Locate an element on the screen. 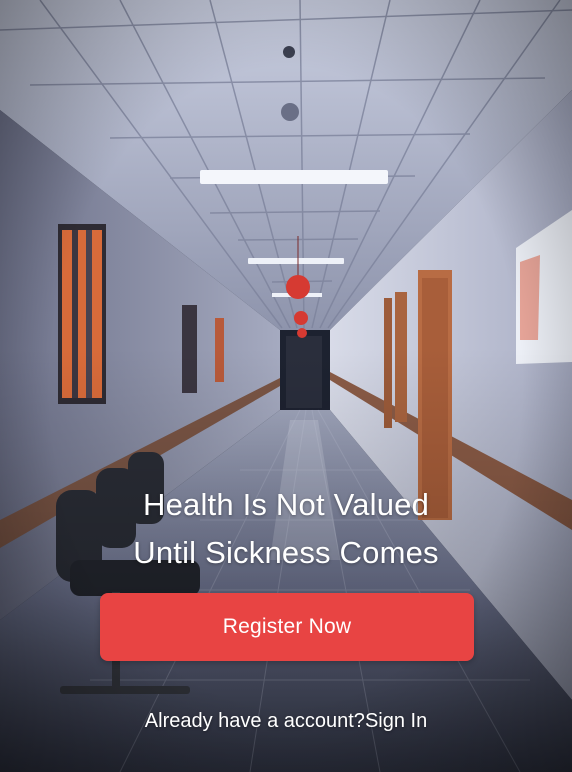 This screenshot has width=572, height=772. register-now-button: Register Now is located at coordinates (287, 627).